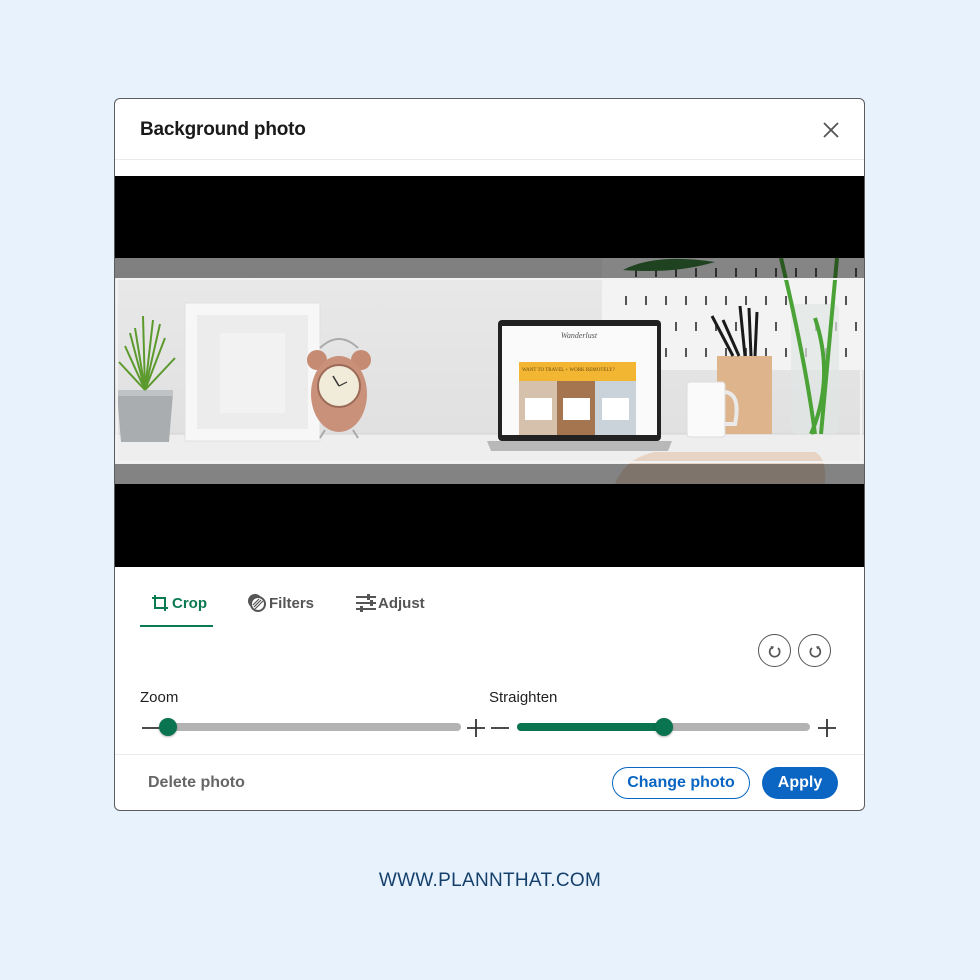 This screenshot has width=980, height=980. I want to click on straighten-decrease-button, so click(500, 728).